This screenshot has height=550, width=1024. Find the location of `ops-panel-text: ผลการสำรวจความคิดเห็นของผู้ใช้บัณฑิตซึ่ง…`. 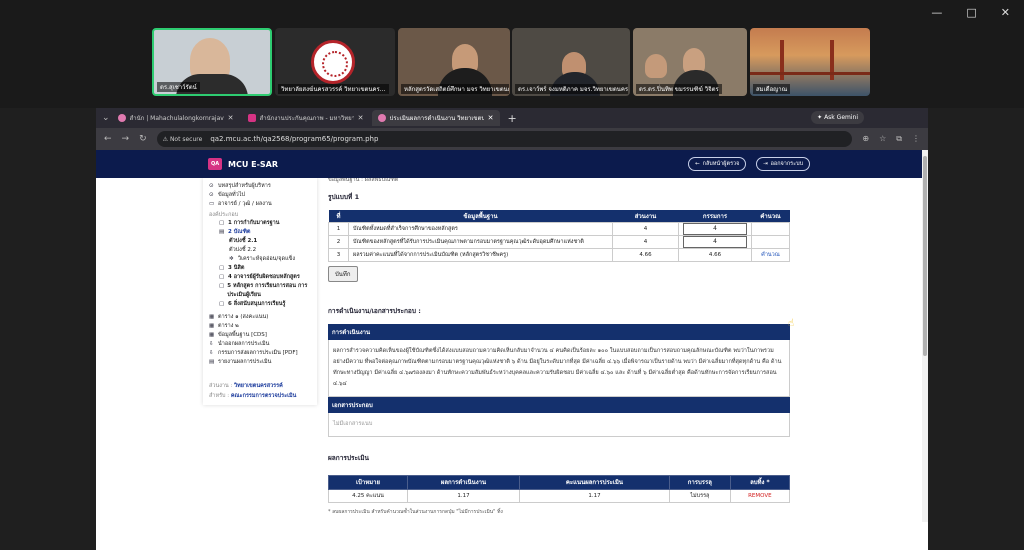

ops-panel-text: ผลการสำรวจความคิดเห็นของผู้ใช้บัณฑิตซึ่ง… is located at coordinates (559, 368).